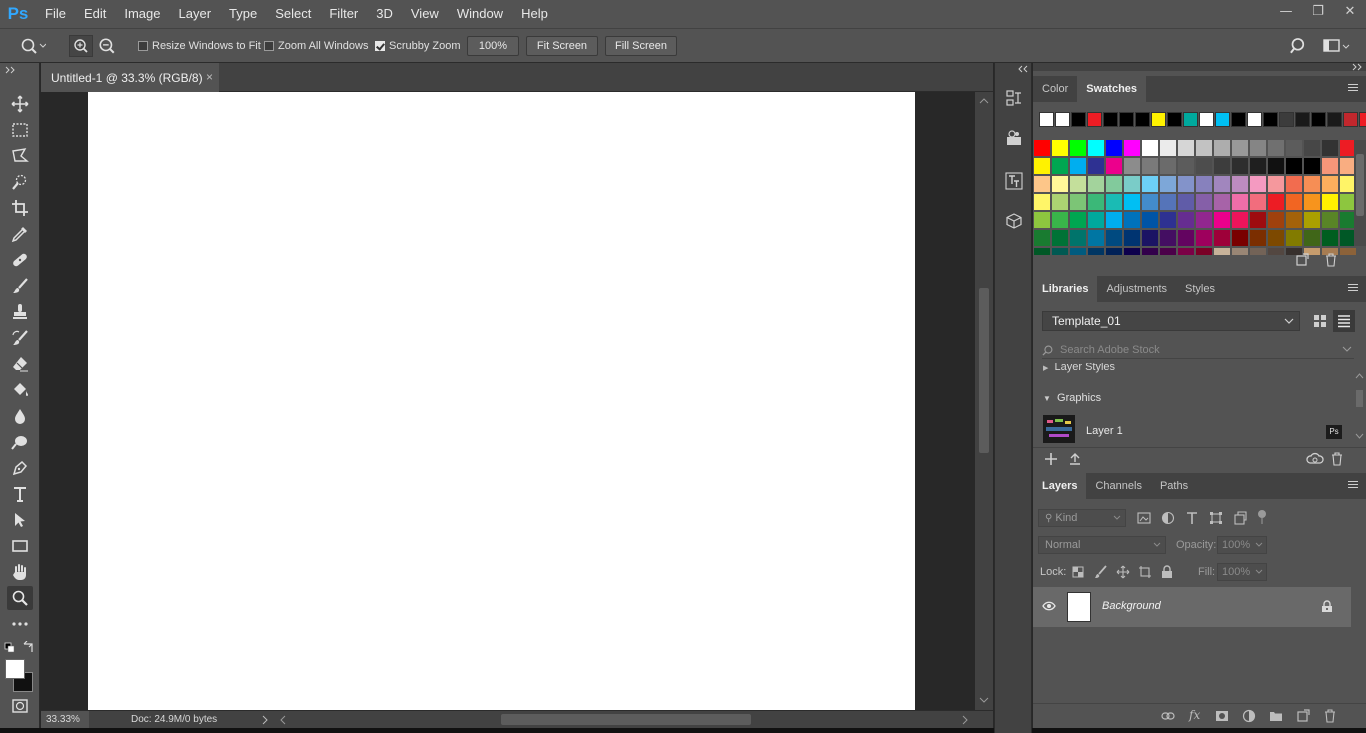 Image resolution: width=1366 pixels, height=733 pixels. Describe the element at coordinates (107, 46) in the screenshot. I see `zoom-out-button` at that location.